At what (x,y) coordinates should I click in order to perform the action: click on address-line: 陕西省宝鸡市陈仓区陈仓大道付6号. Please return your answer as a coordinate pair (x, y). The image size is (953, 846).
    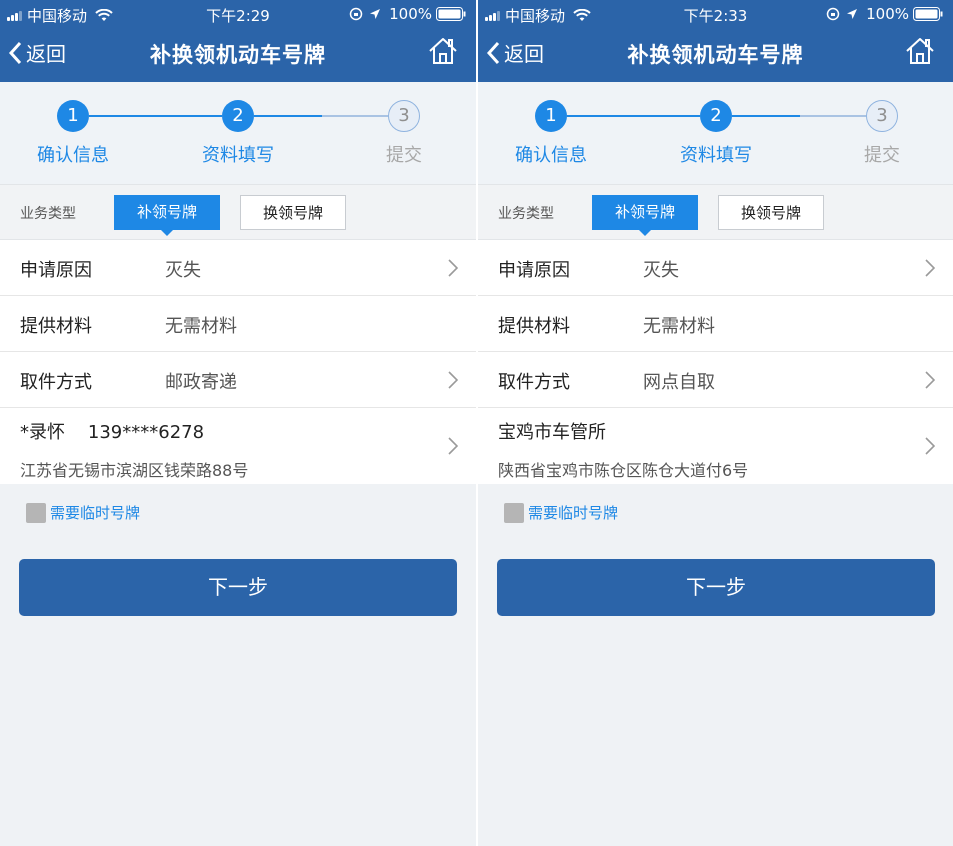
    Looking at the image, I should click on (623, 470).